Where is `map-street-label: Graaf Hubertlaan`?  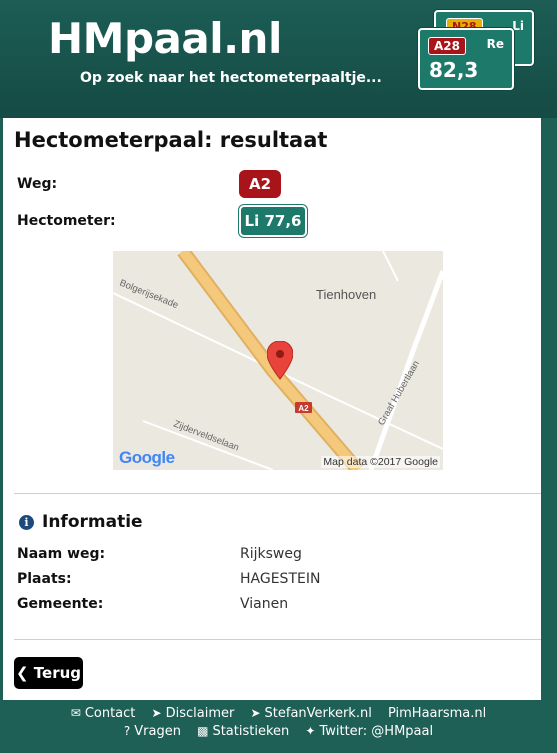
map-street-label: Graaf Hubertlaan is located at coordinates (399, 393).